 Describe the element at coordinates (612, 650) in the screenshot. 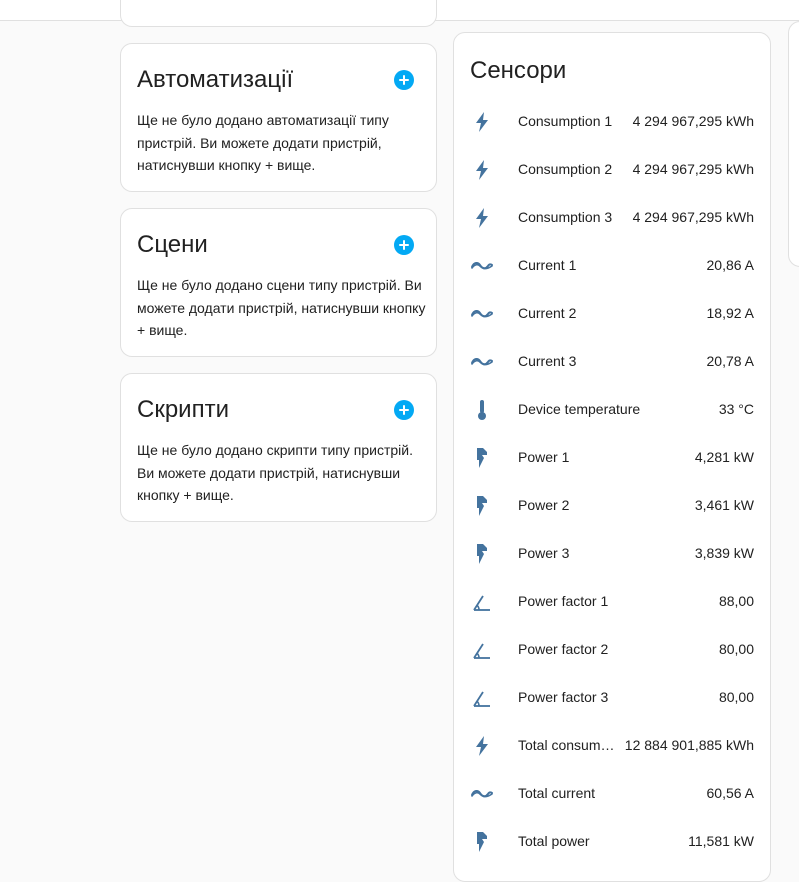

I see `sensor-row: Power factor 2 80,00` at that location.